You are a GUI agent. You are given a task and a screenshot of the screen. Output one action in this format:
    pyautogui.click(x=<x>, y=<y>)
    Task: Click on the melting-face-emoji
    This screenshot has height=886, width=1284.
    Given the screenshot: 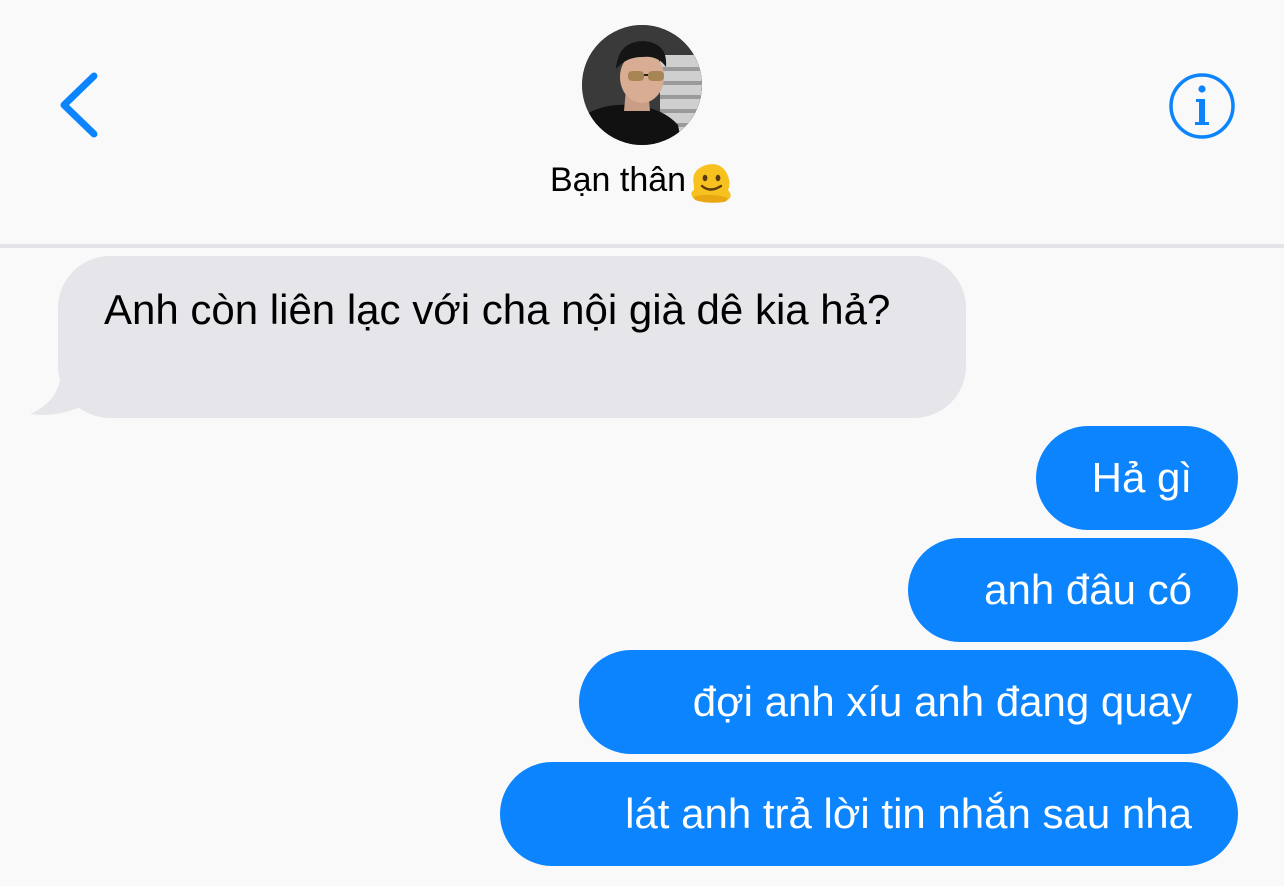 What is the action you would take?
    pyautogui.click(x=711, y=183)
    